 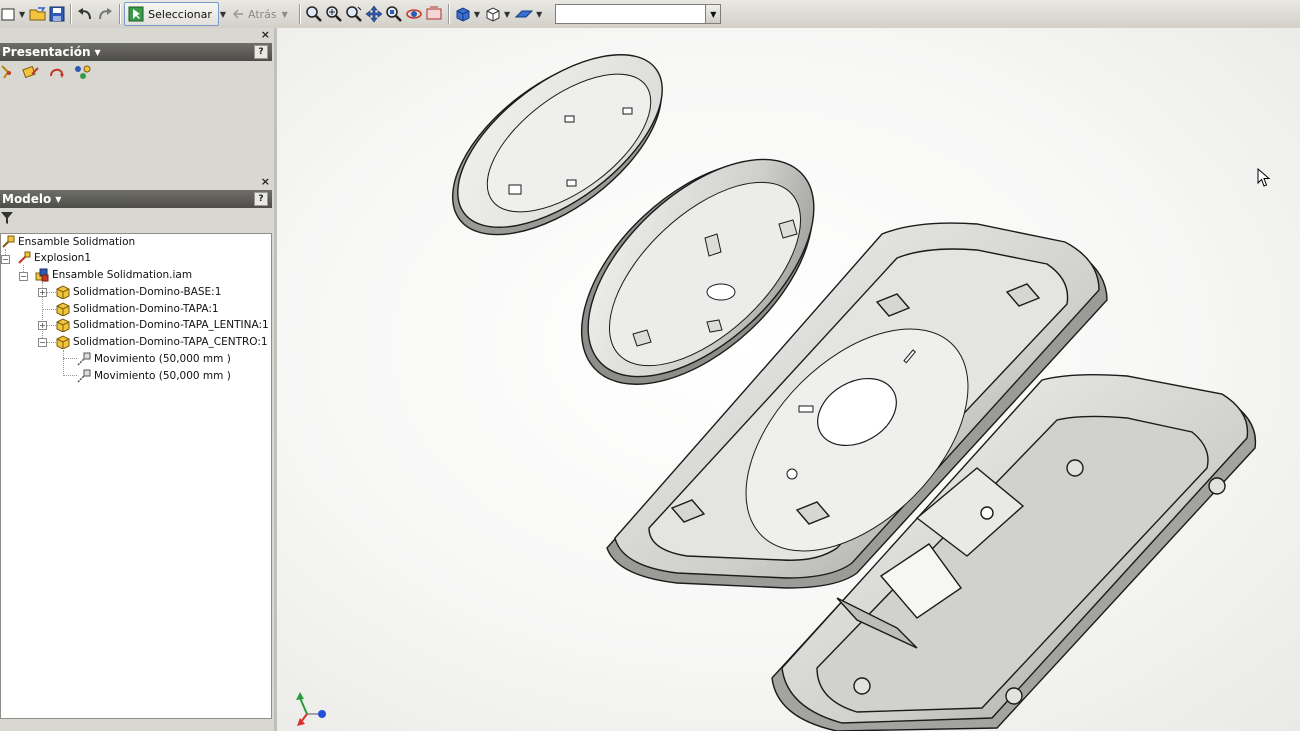 What do you see at coordinates (162, 359) in the screenshot?
I see `tree-movement-label: Movimiento (50,000 mm )` at bounding box center [162, 359].